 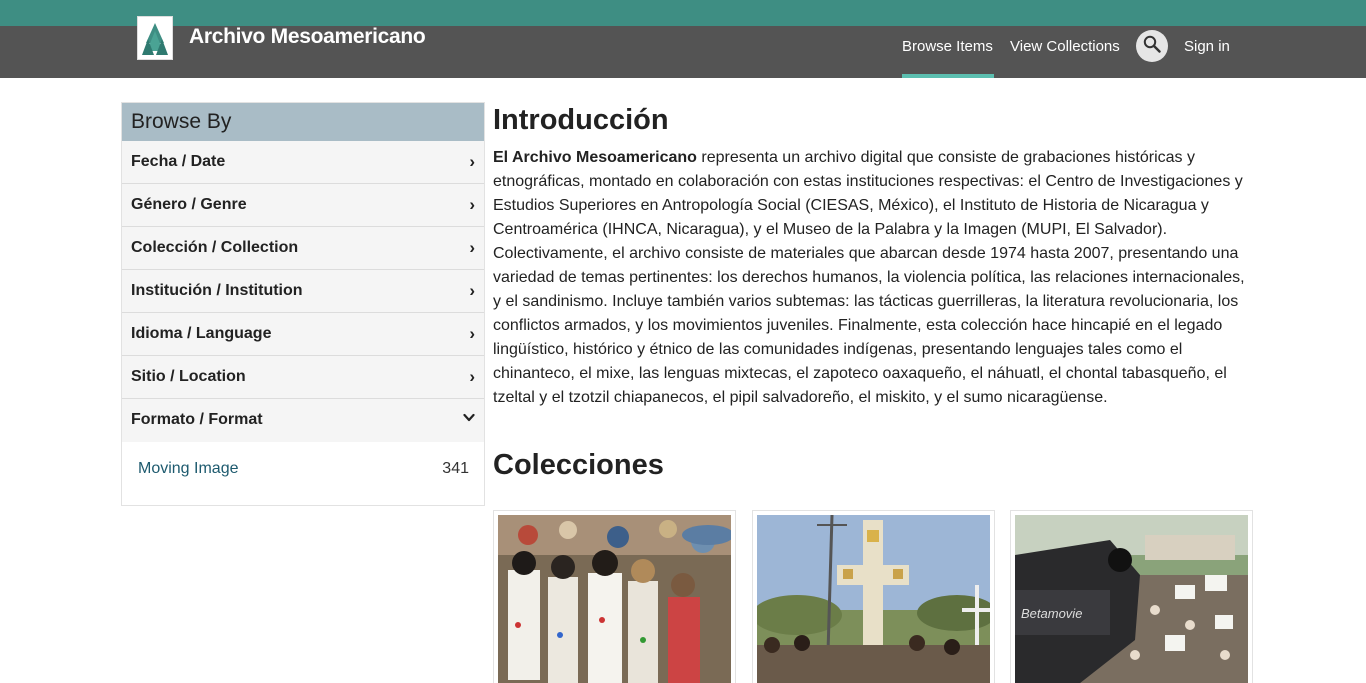 I want to click on nav-browse-items: Browse Items, so click(x=947, y=46).